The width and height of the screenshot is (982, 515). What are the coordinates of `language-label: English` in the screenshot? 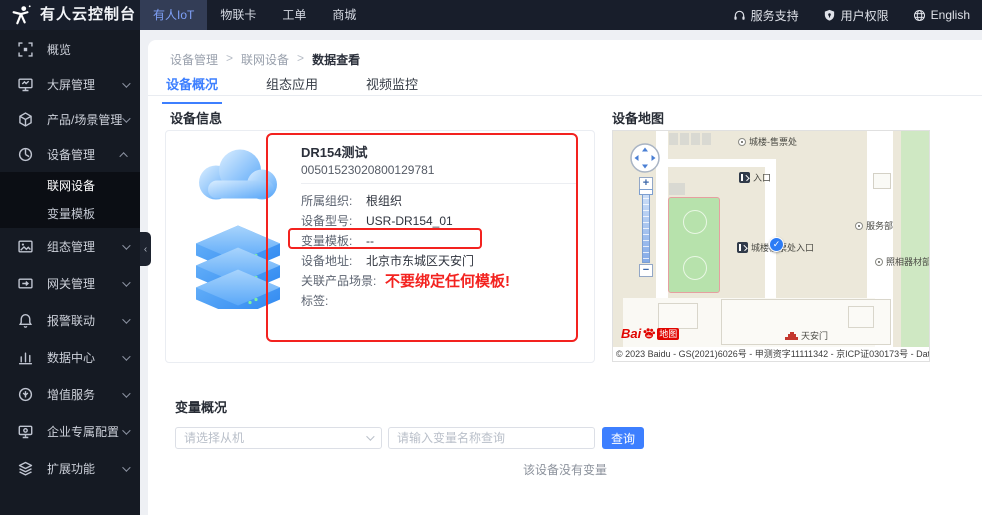 It's located at (950, 15).